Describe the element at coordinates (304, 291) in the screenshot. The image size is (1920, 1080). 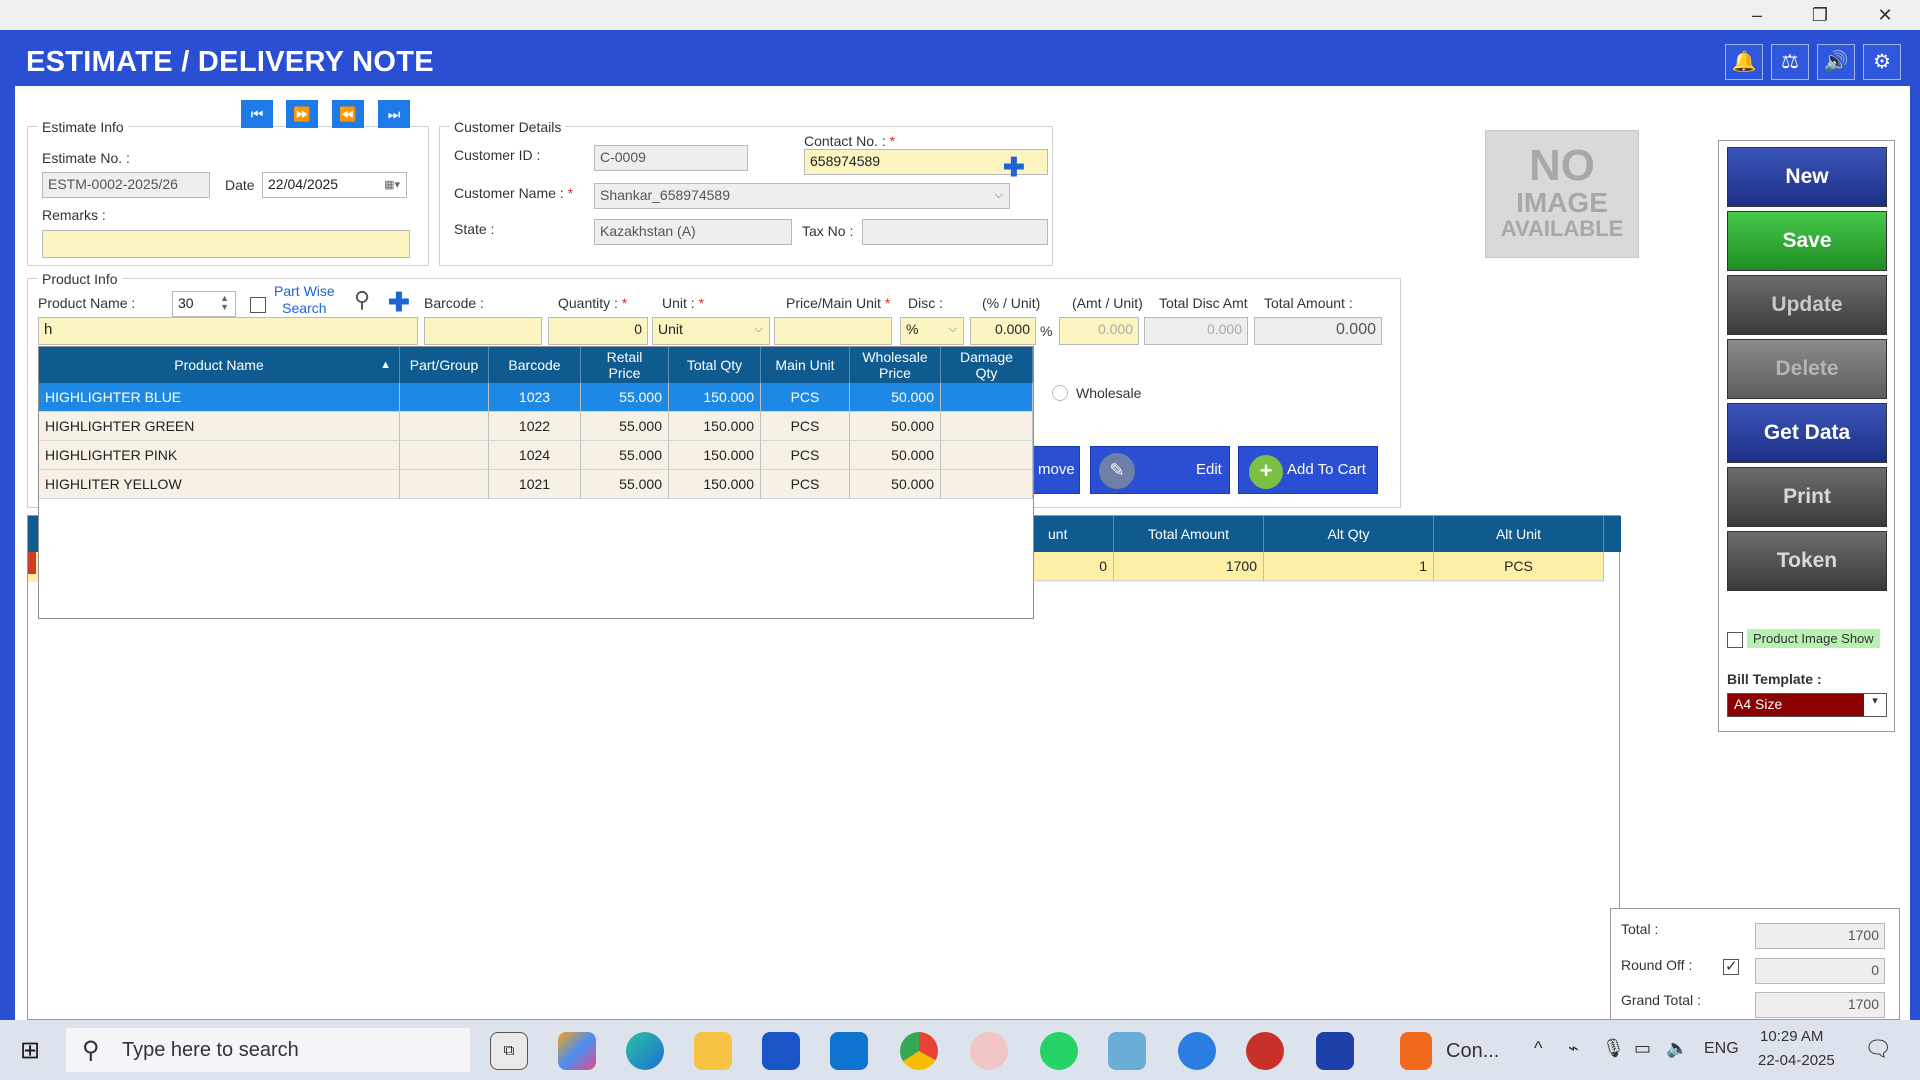
I see `part-wise-line1: Part Wise` at that location.